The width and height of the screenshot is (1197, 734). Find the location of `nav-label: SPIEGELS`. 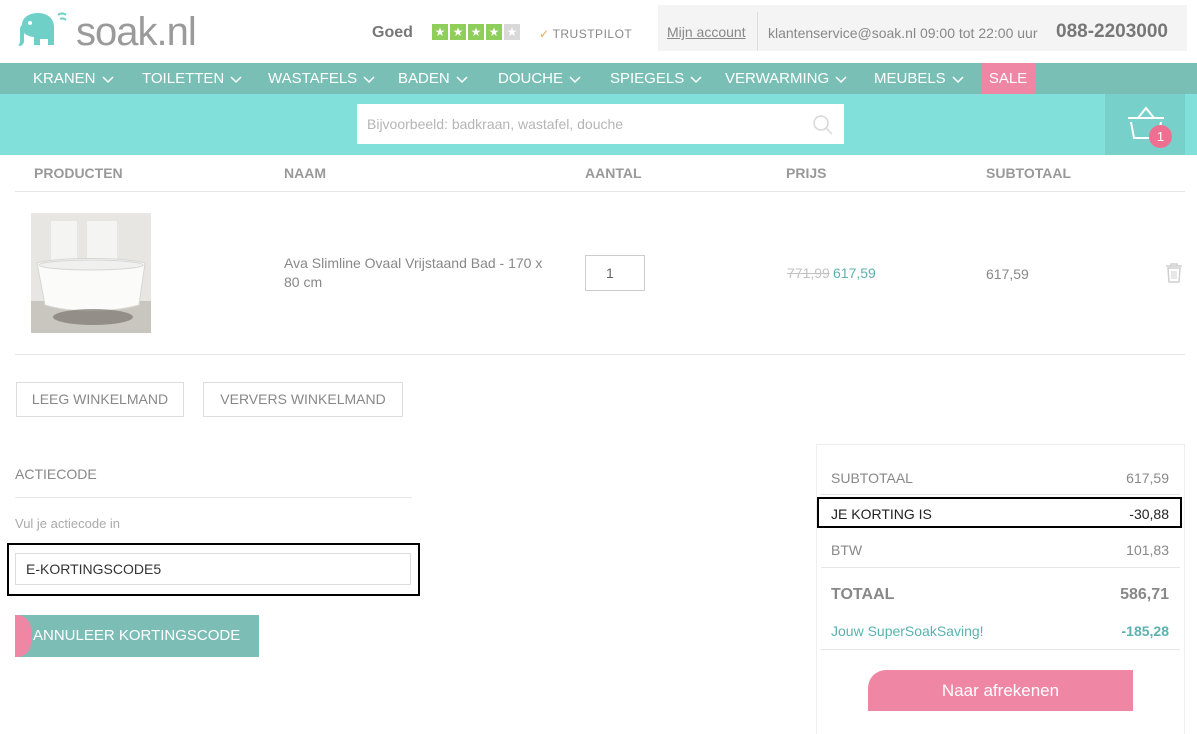

nav-label: SPIEGELS is located at coordinates (647, 78).